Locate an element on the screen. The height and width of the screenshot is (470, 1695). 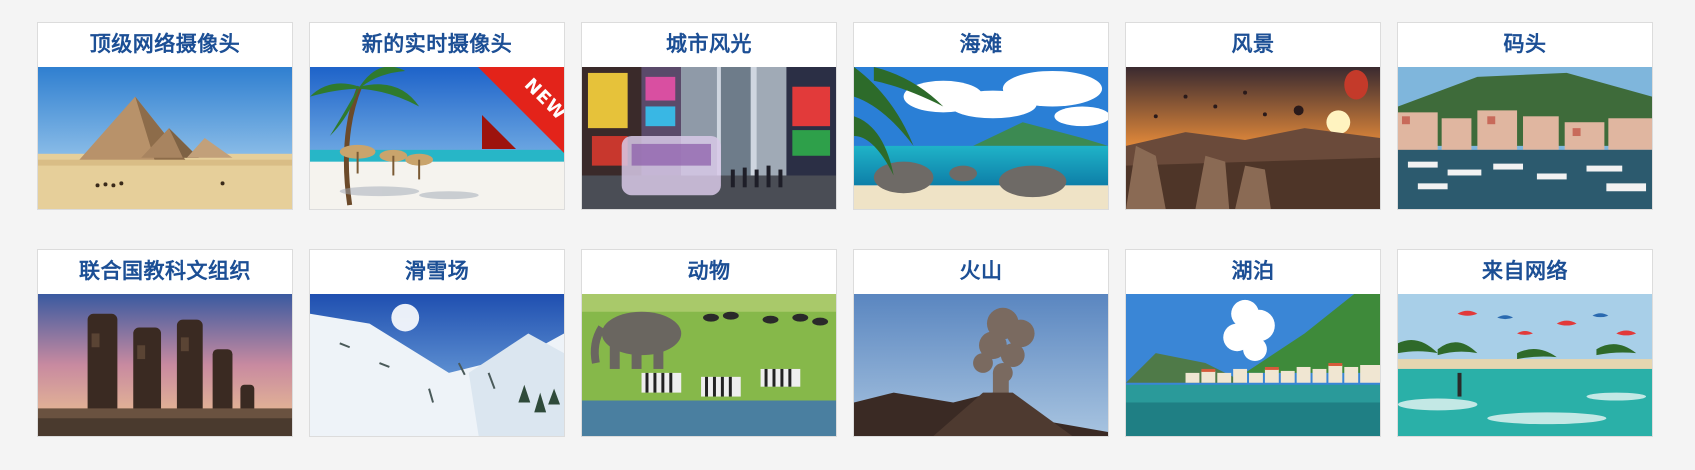
category-card-from-web: 来自网络 is located at coordinates (1525, 343).